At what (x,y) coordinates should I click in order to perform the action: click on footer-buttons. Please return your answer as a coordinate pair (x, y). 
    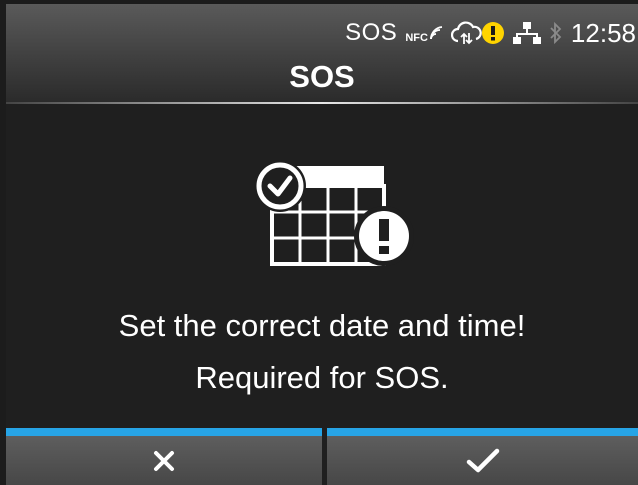
    Looking at the image, I should click on (322, 456).